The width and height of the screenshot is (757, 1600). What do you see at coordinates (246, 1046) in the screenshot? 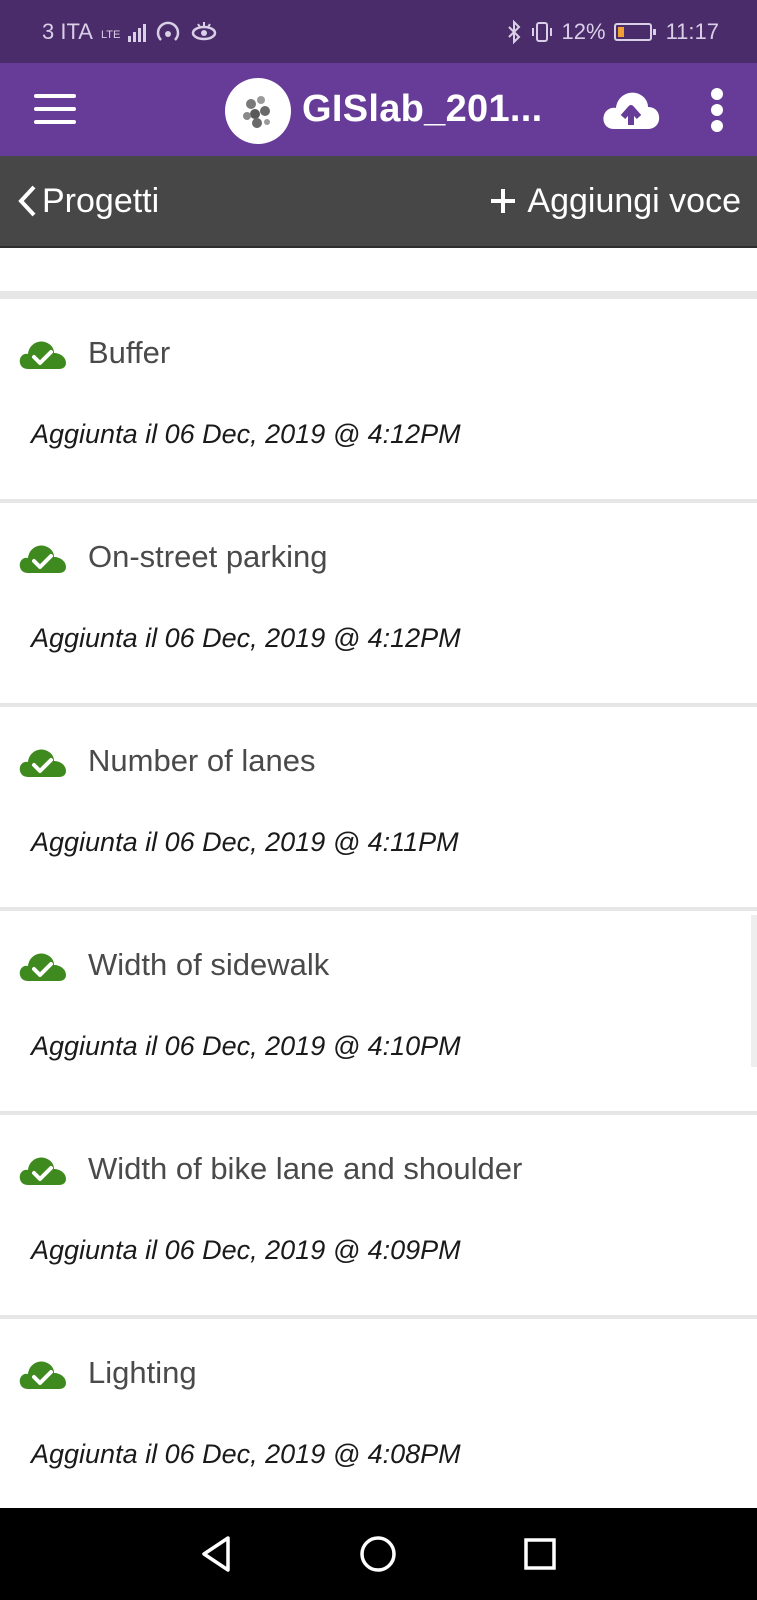
I see `item-date: Aggiunta il 06 Dec, 2019 @ 4:10PM` at bounding box center [246, 1046].